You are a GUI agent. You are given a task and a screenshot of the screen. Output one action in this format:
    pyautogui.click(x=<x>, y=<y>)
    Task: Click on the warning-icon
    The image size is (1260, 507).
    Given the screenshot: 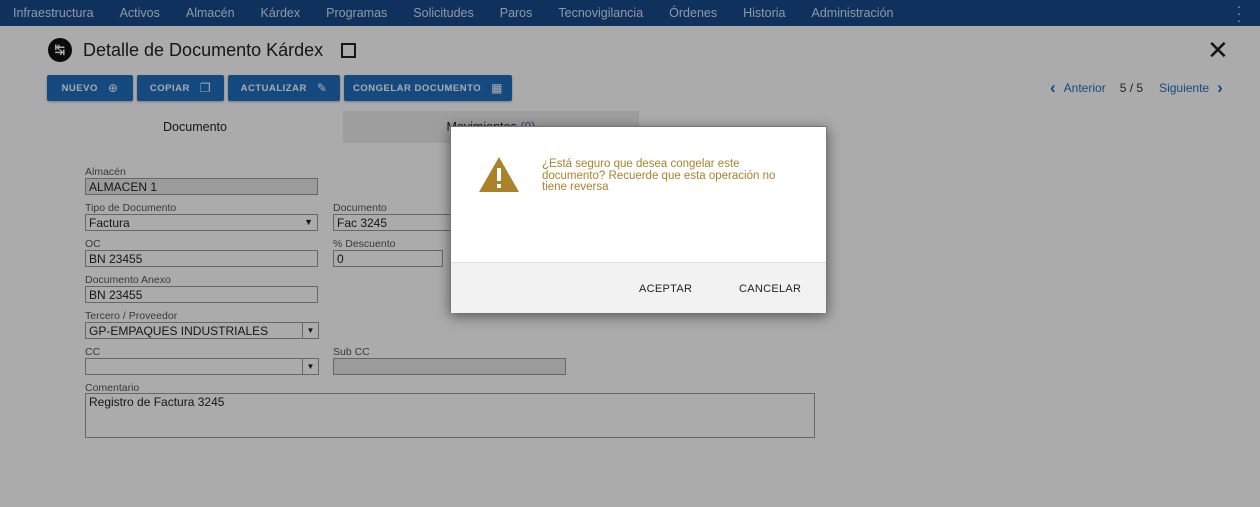 What is the action you would take?
    pyautogui.click(x=499, y=174)
    